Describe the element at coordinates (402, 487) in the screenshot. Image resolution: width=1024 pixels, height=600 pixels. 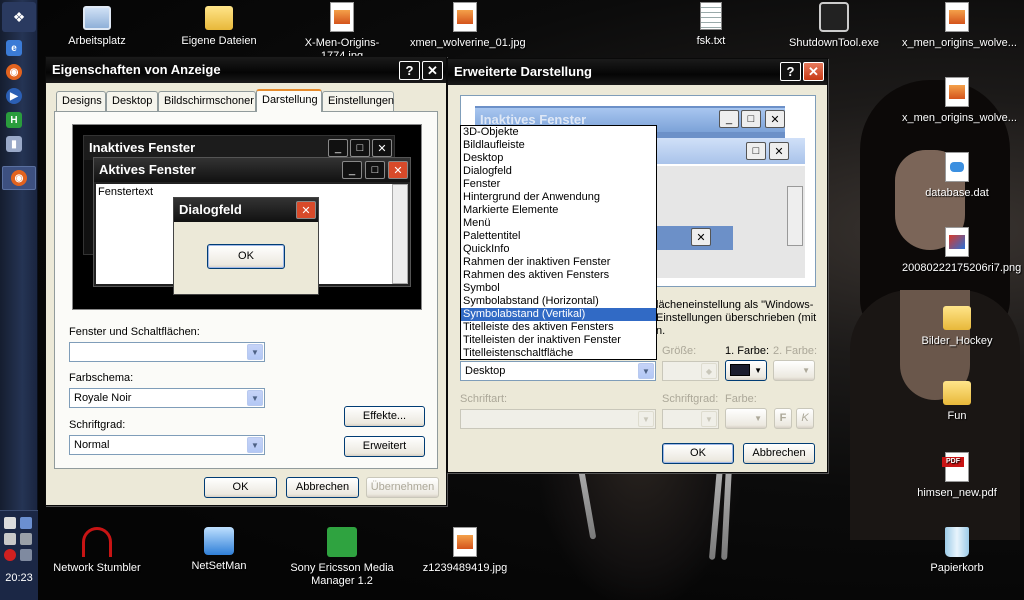
I see `apply-button: Übernehmen` at that location.